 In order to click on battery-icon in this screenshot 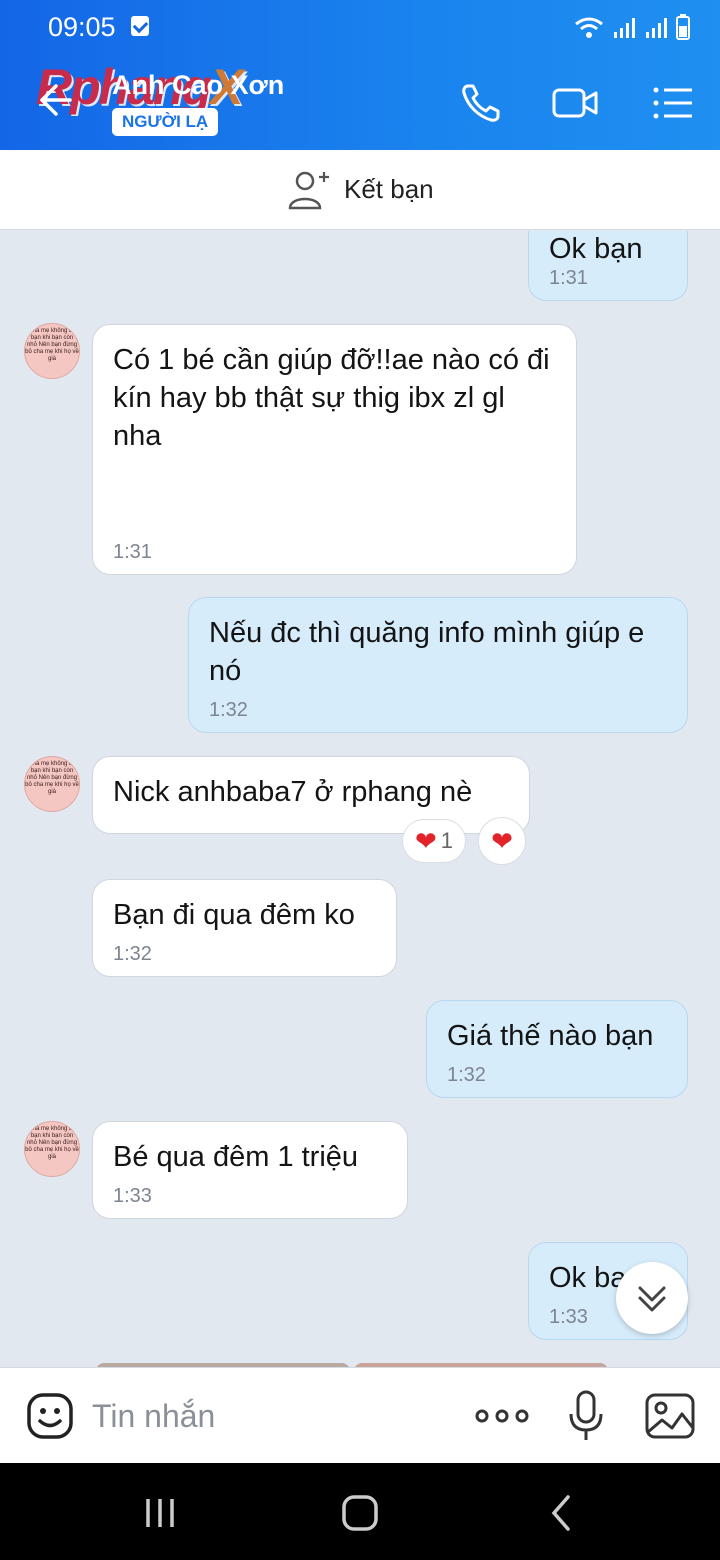, I will do `click(683, 27)`.